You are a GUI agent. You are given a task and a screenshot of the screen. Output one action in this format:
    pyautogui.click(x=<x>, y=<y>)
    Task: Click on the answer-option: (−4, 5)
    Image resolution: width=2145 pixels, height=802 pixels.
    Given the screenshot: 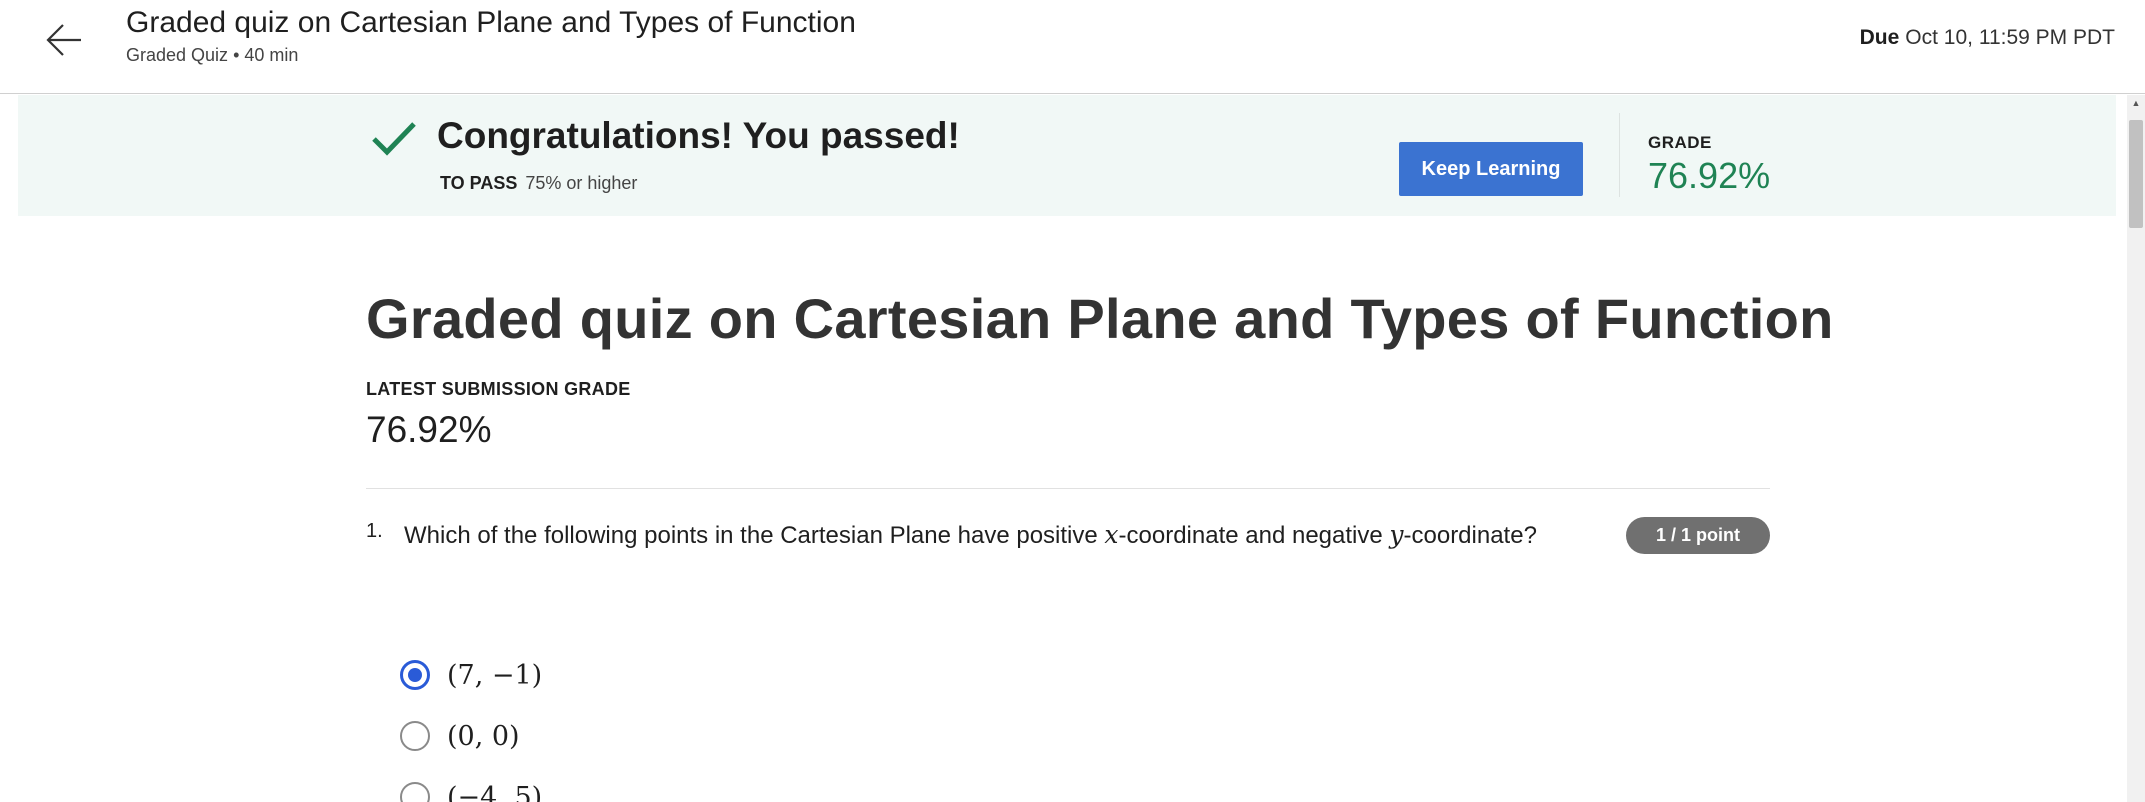 What is the action you would take?
    pyautogui.click(x=471, y=788)
    